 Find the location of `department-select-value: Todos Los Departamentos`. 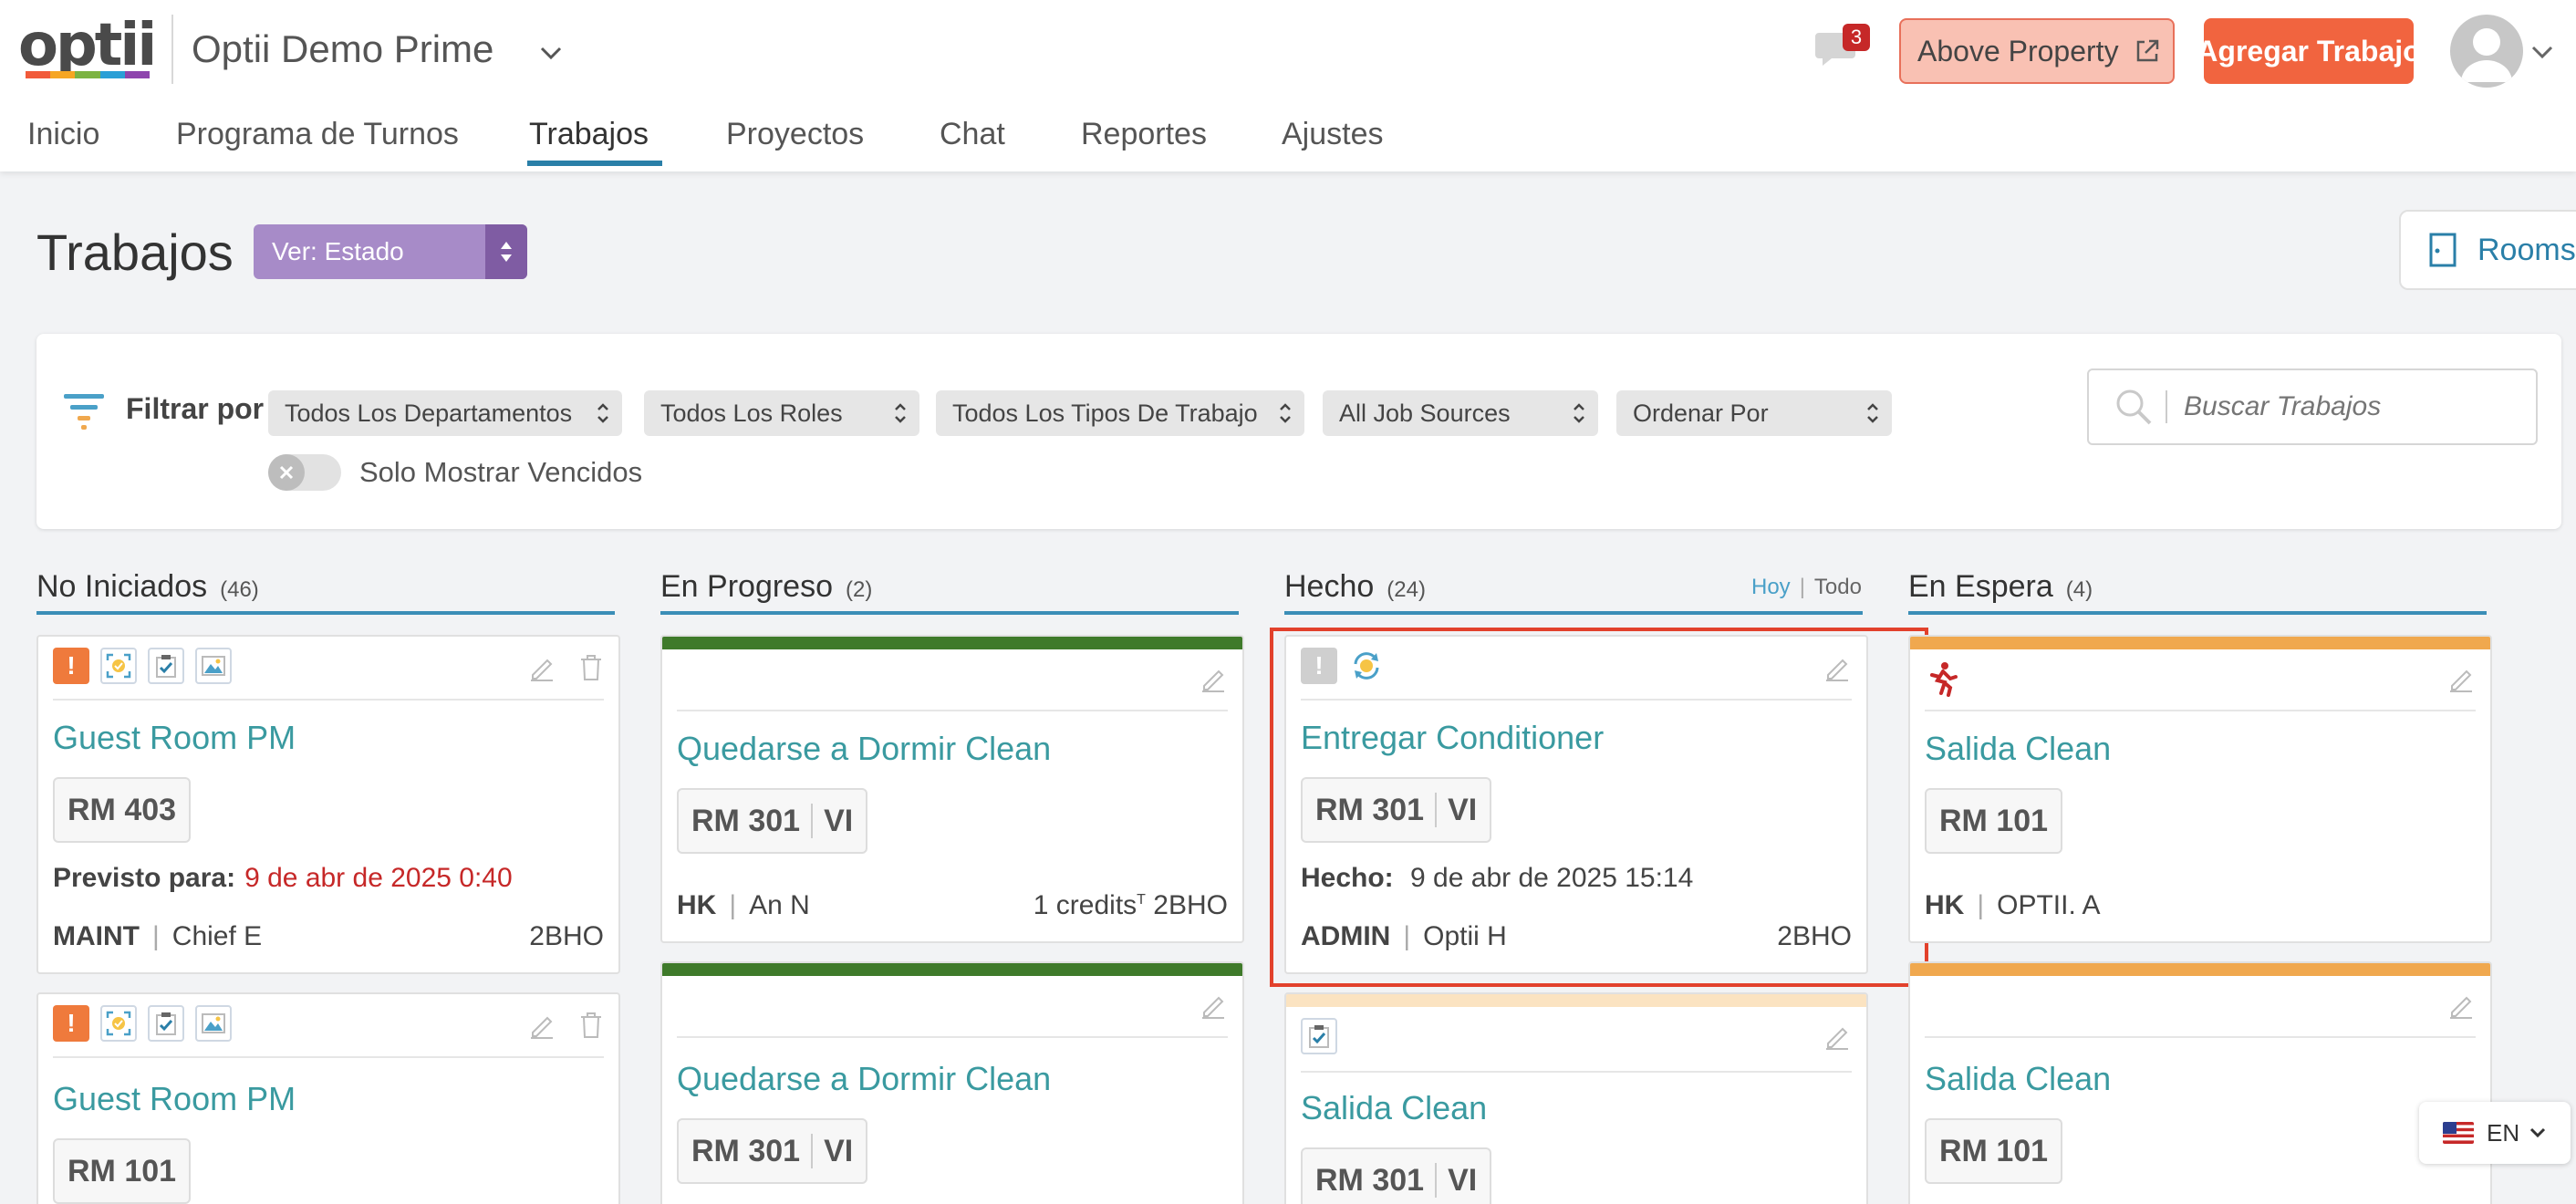

department-select-value: Todos Los Departamentos is located at coordinates (429, 413).